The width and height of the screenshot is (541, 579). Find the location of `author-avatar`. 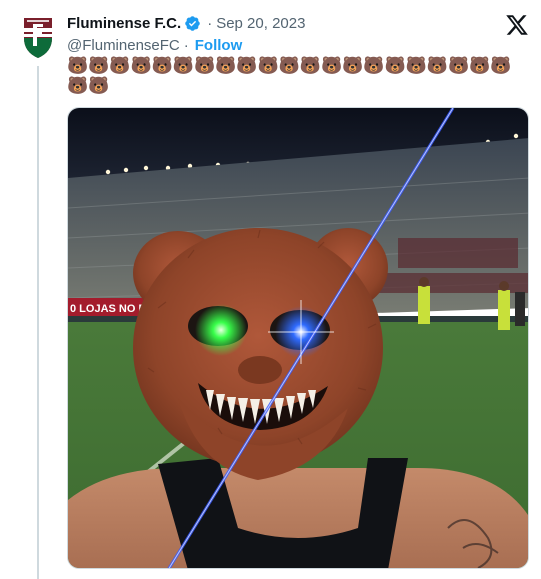

author-avatar is located at coordinates (38, 36).